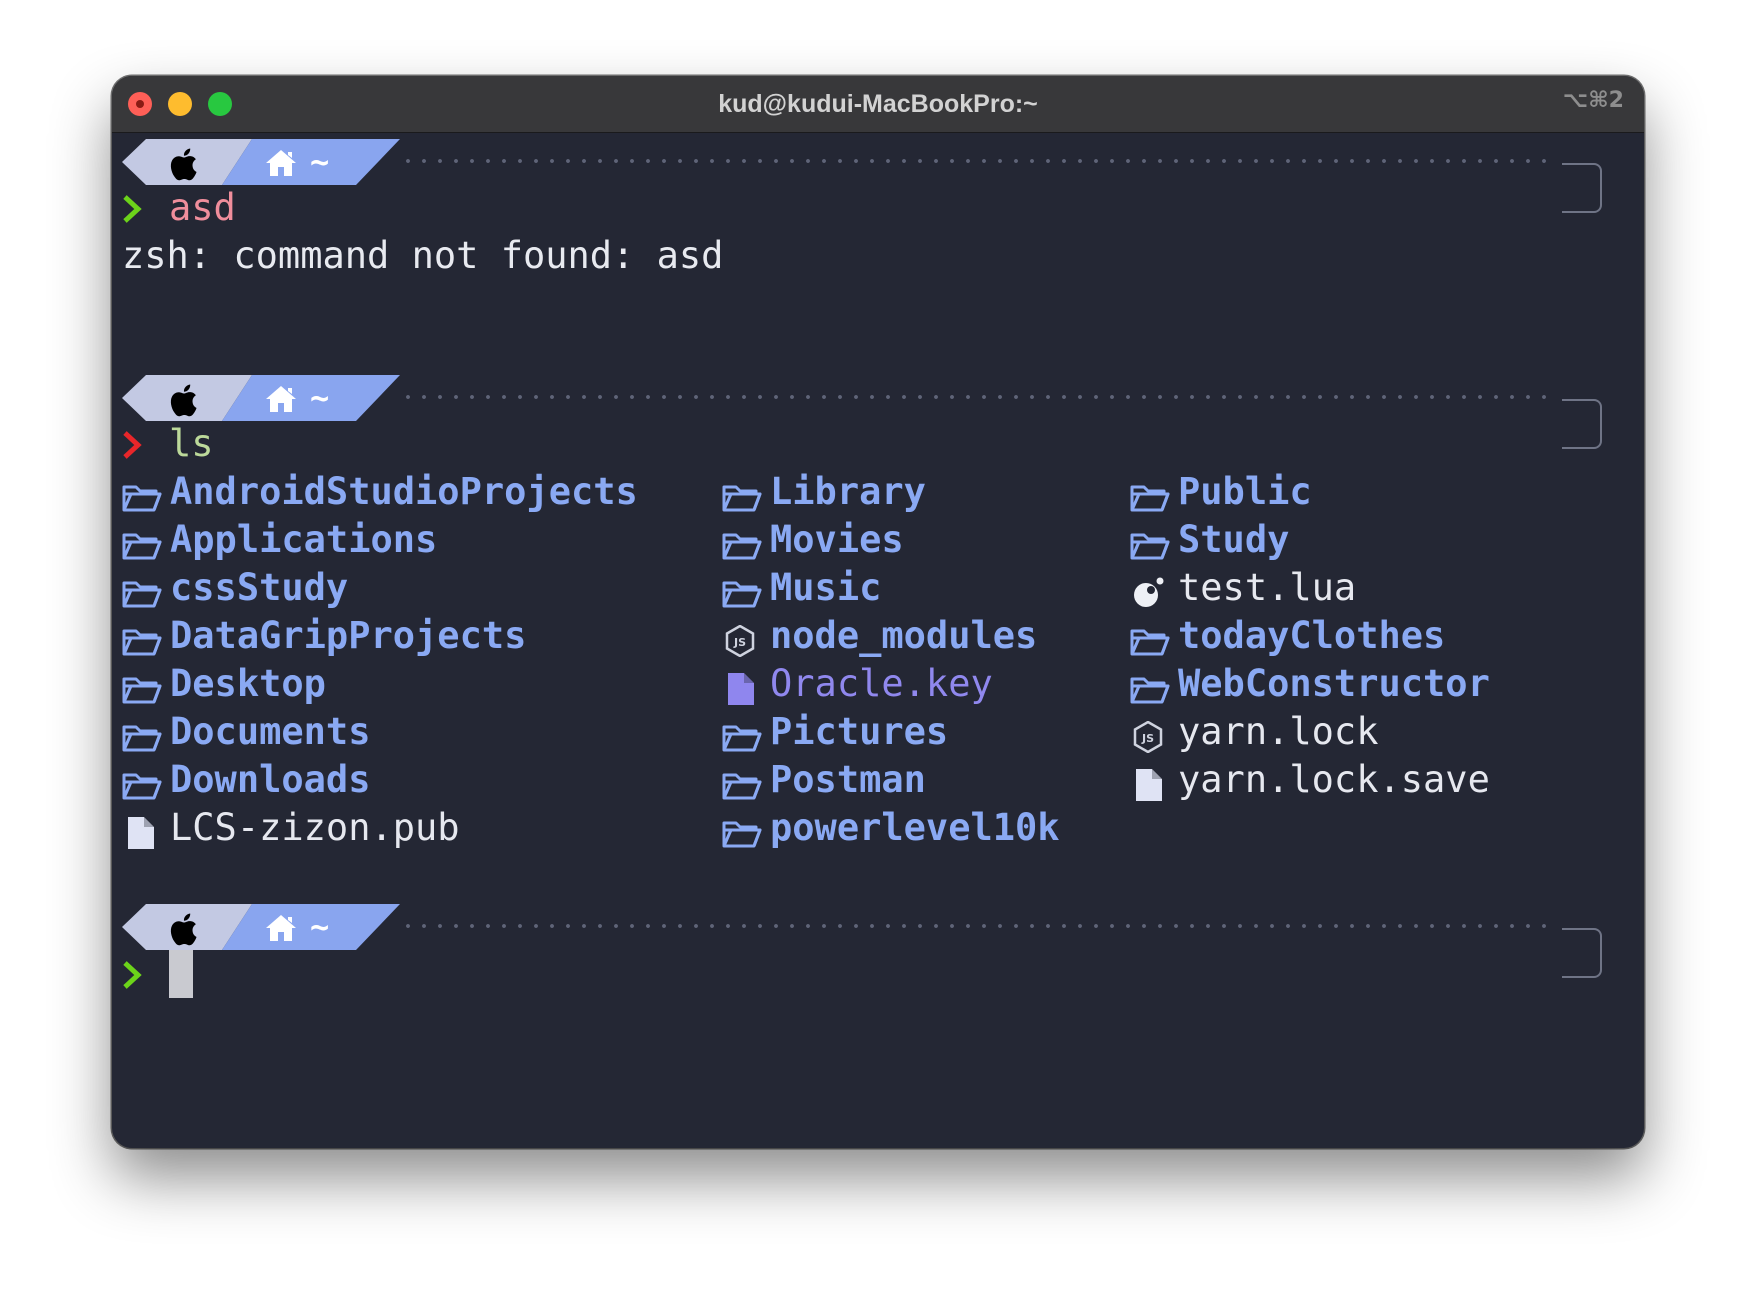  Describe the element at coordinates (259, 587) in the screenshot. I see `list-item-name: cssStudy` at that location.